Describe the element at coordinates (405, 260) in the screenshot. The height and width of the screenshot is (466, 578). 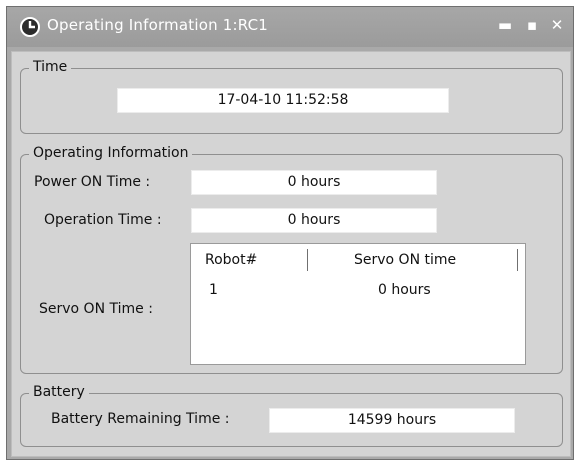
I see `column-header-servo-on-time: Servo ON time` at that location.